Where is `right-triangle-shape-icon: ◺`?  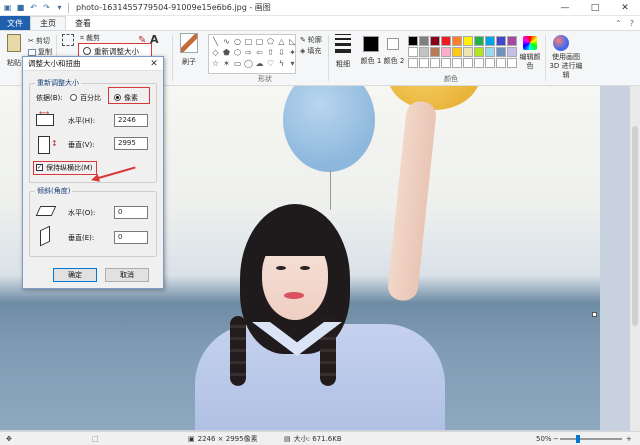 right-triangle-shape-icon: ◺ is located at coordinates (292, 41).